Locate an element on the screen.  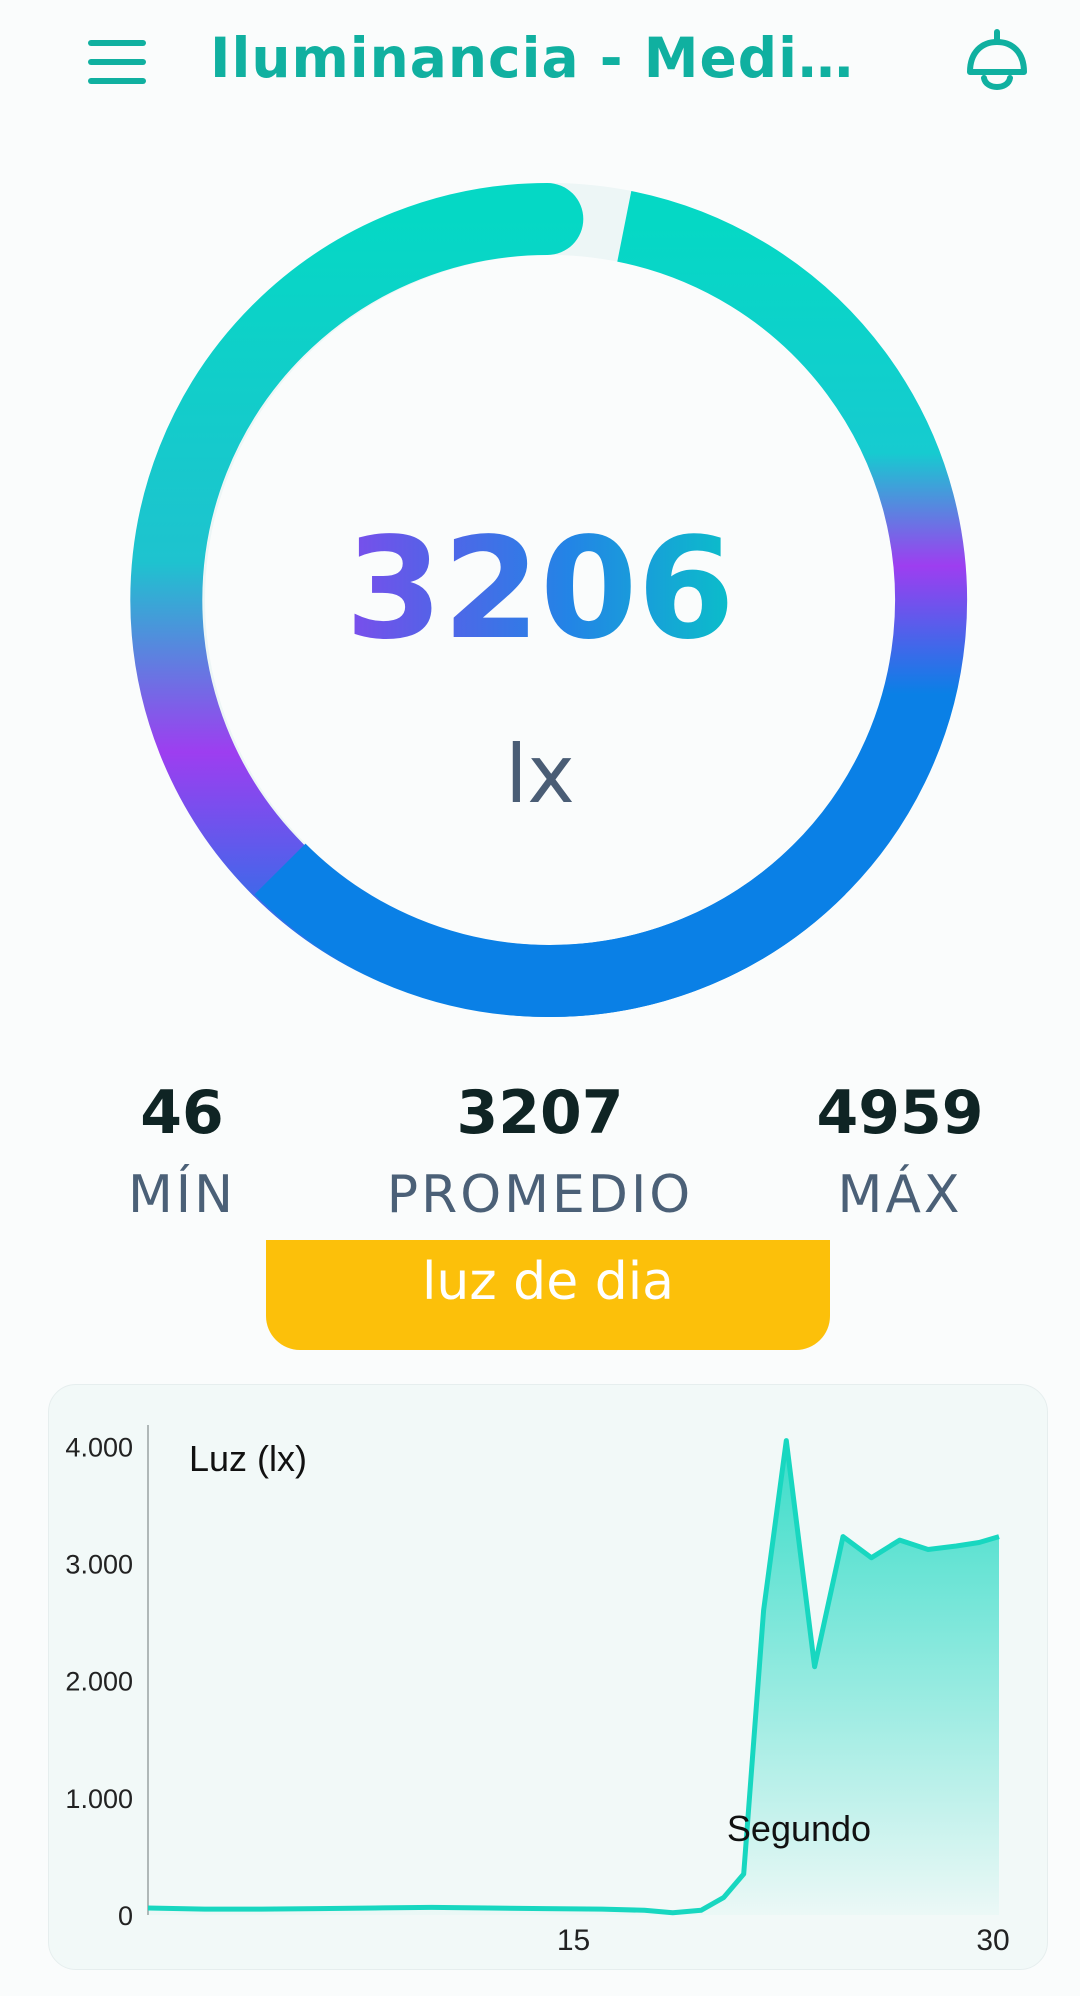
menu-line-bottom is located at coordinates (117, 81).